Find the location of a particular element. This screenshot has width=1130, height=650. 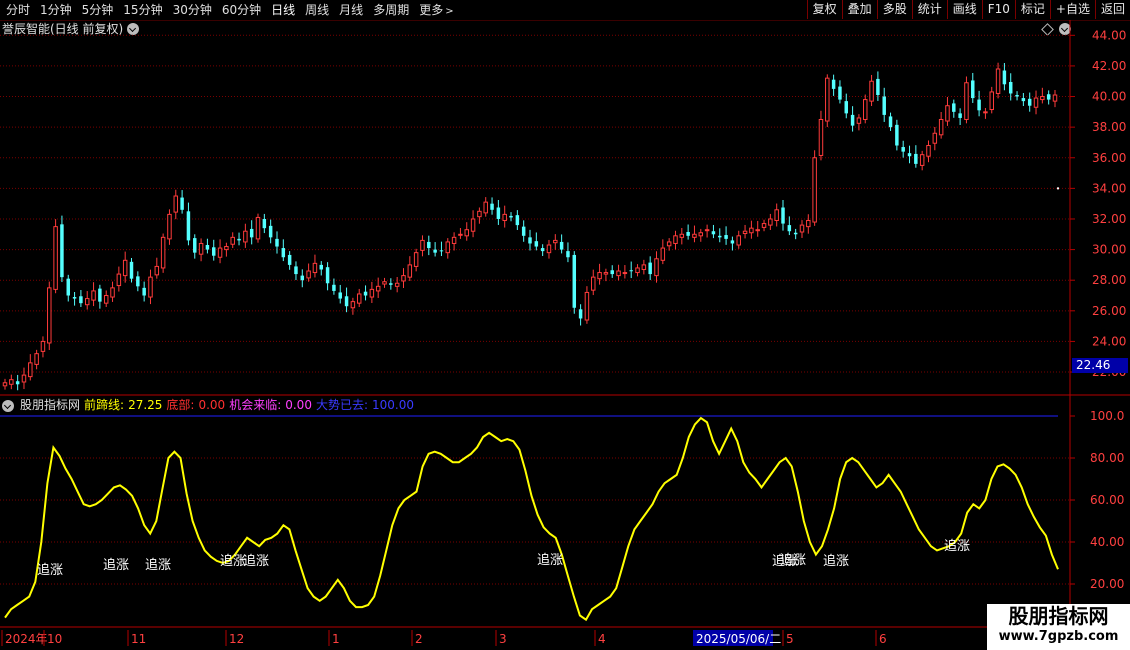

tab-period: 分时 is located at coordinates (17, 10).